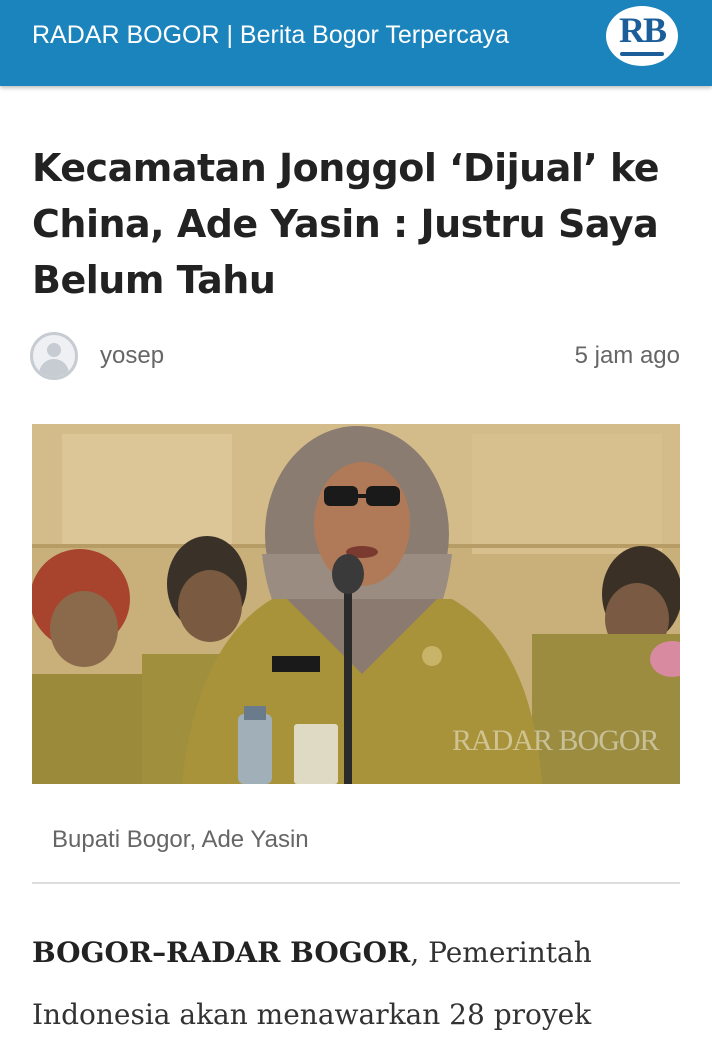 Image resolution: width=712 pixels, height=1064 pixels. I want to click on photo-caption: Bupati Bogor, Ade Yasin, so click(180, 839).